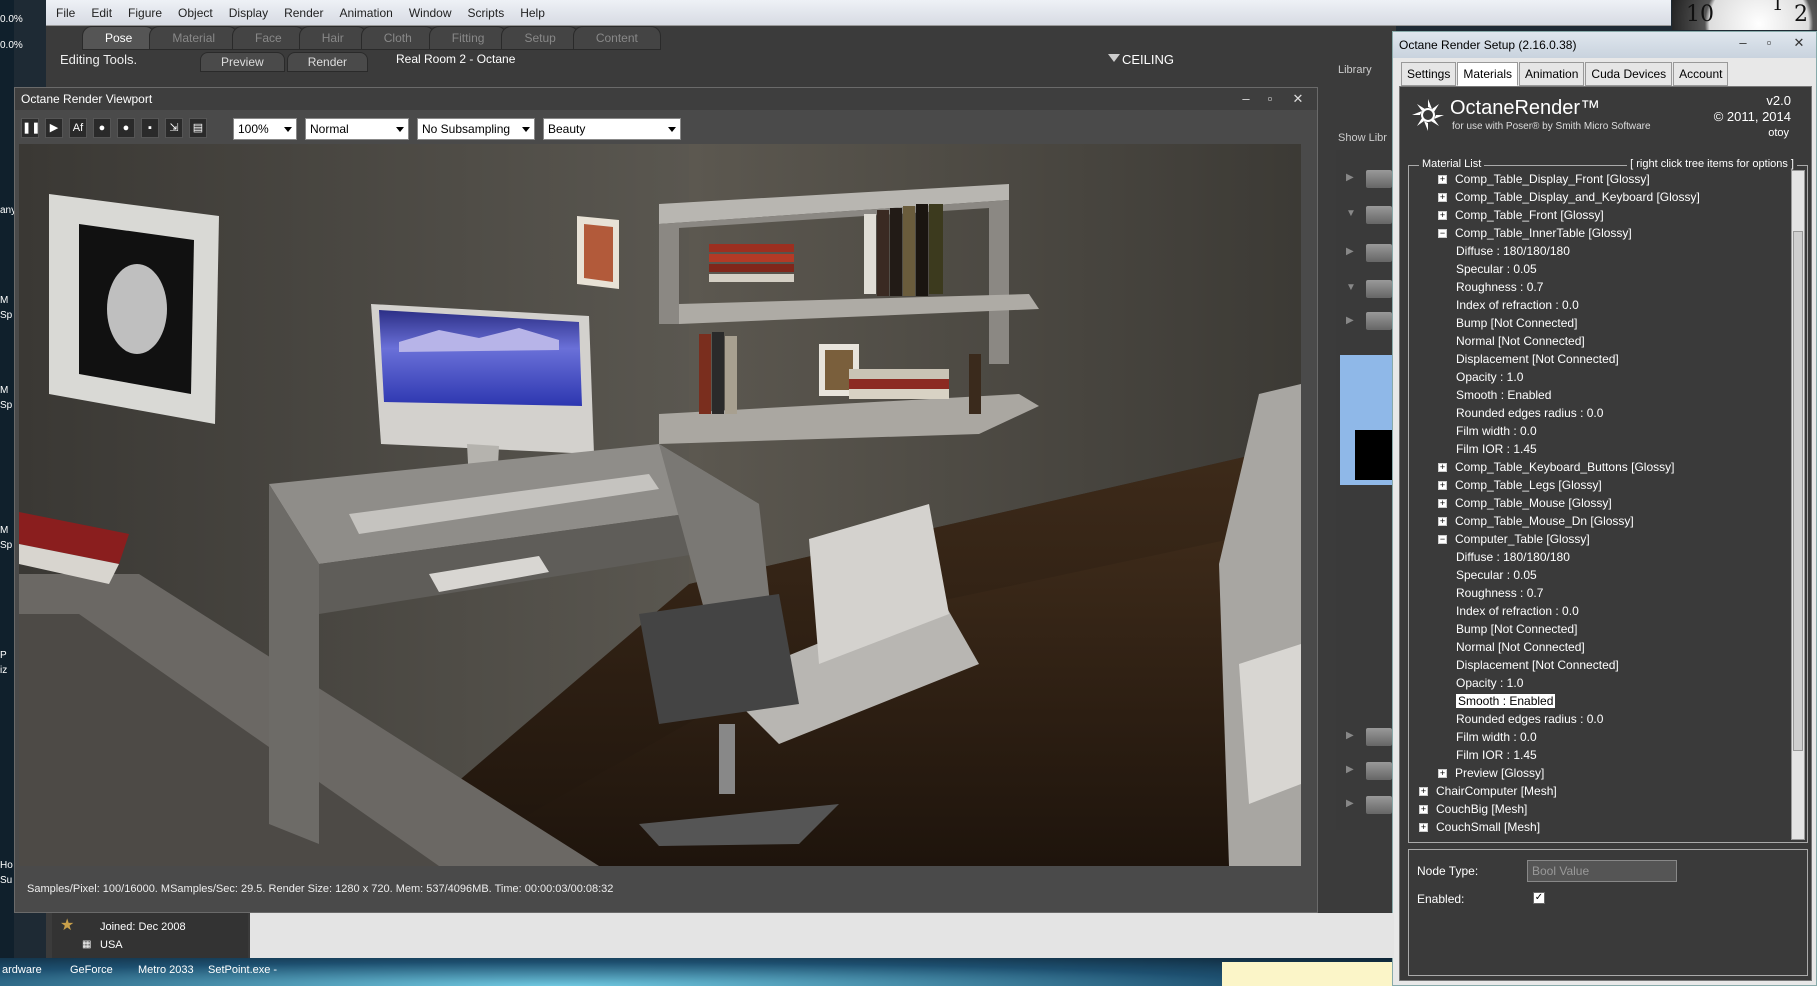  Describe the element at coordinates (101, 13) in the screenshot. I see `menu-edit: Edit` at that location.